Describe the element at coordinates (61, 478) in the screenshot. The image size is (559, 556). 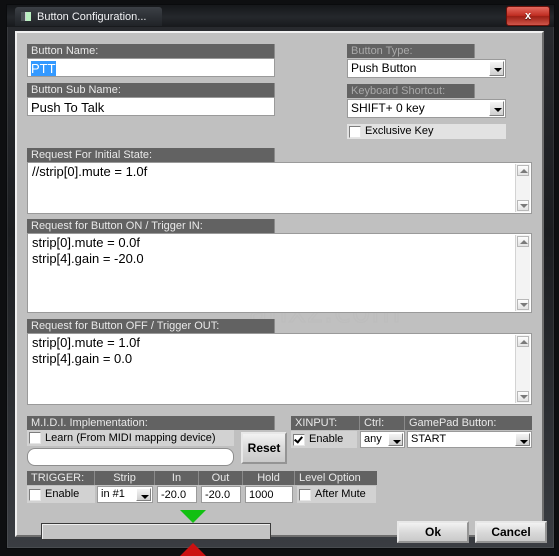
I see `trigger-label: TRIGGER:` at that location.